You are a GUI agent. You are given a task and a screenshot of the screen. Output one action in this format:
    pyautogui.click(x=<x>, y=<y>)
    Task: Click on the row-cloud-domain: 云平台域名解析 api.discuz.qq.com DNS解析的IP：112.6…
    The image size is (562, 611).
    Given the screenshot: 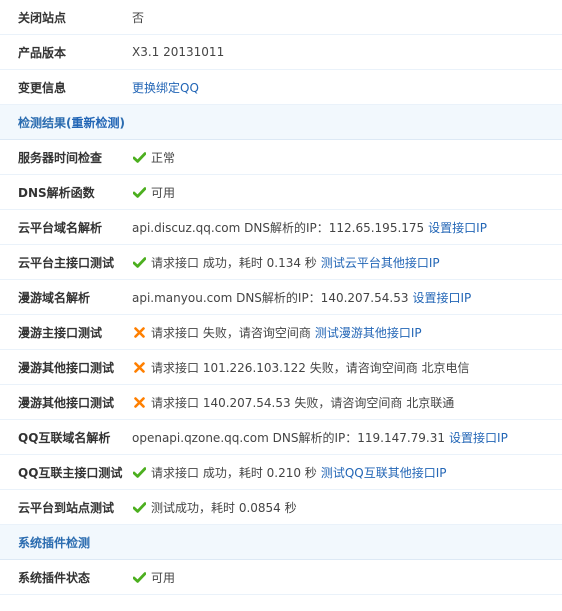 What is the action you would take?
    pyautogui.click(x=281, y=227)
    